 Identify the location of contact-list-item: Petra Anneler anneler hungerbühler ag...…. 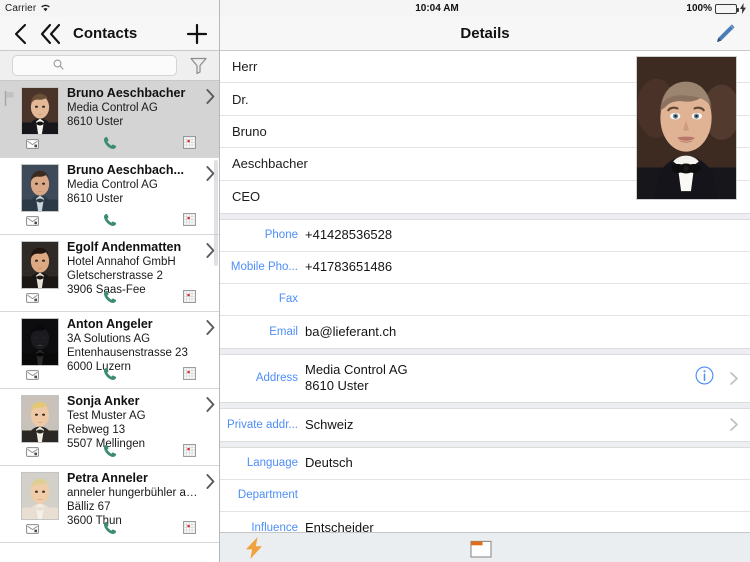
(109, 504).